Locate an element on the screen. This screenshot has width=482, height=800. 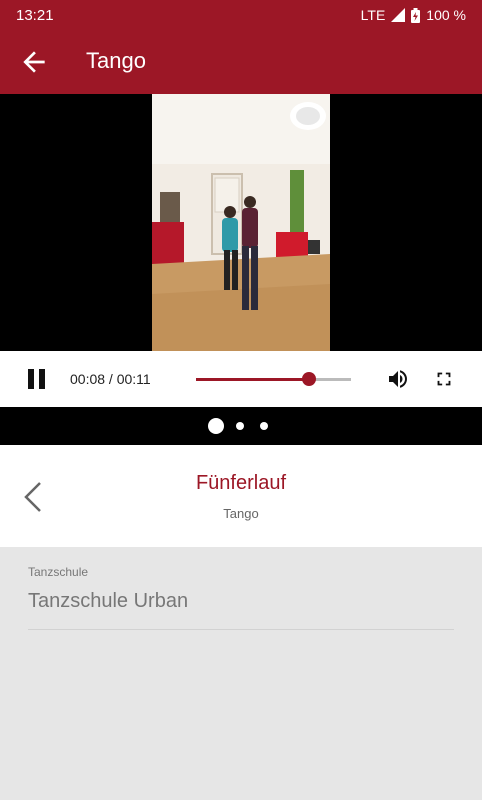
status-bar: 13:21 LTE 100 % is located at coordinates (241, 16).